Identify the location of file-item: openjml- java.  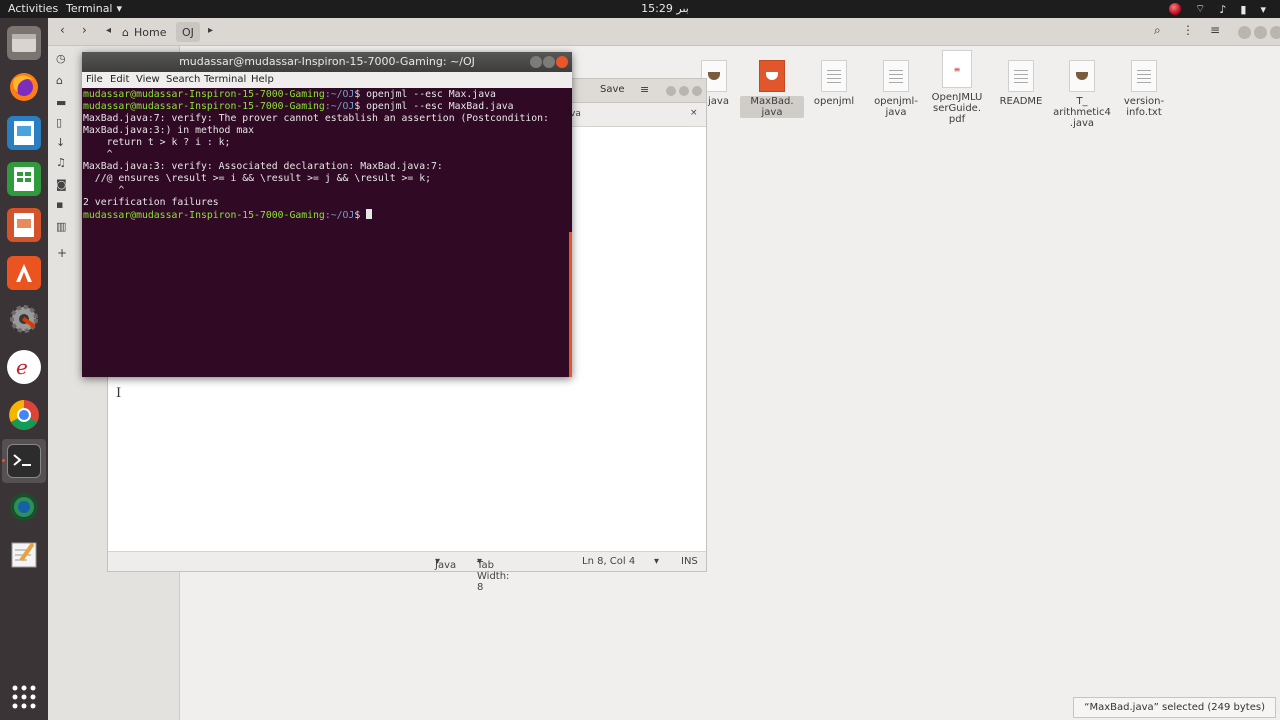
(896, 89).